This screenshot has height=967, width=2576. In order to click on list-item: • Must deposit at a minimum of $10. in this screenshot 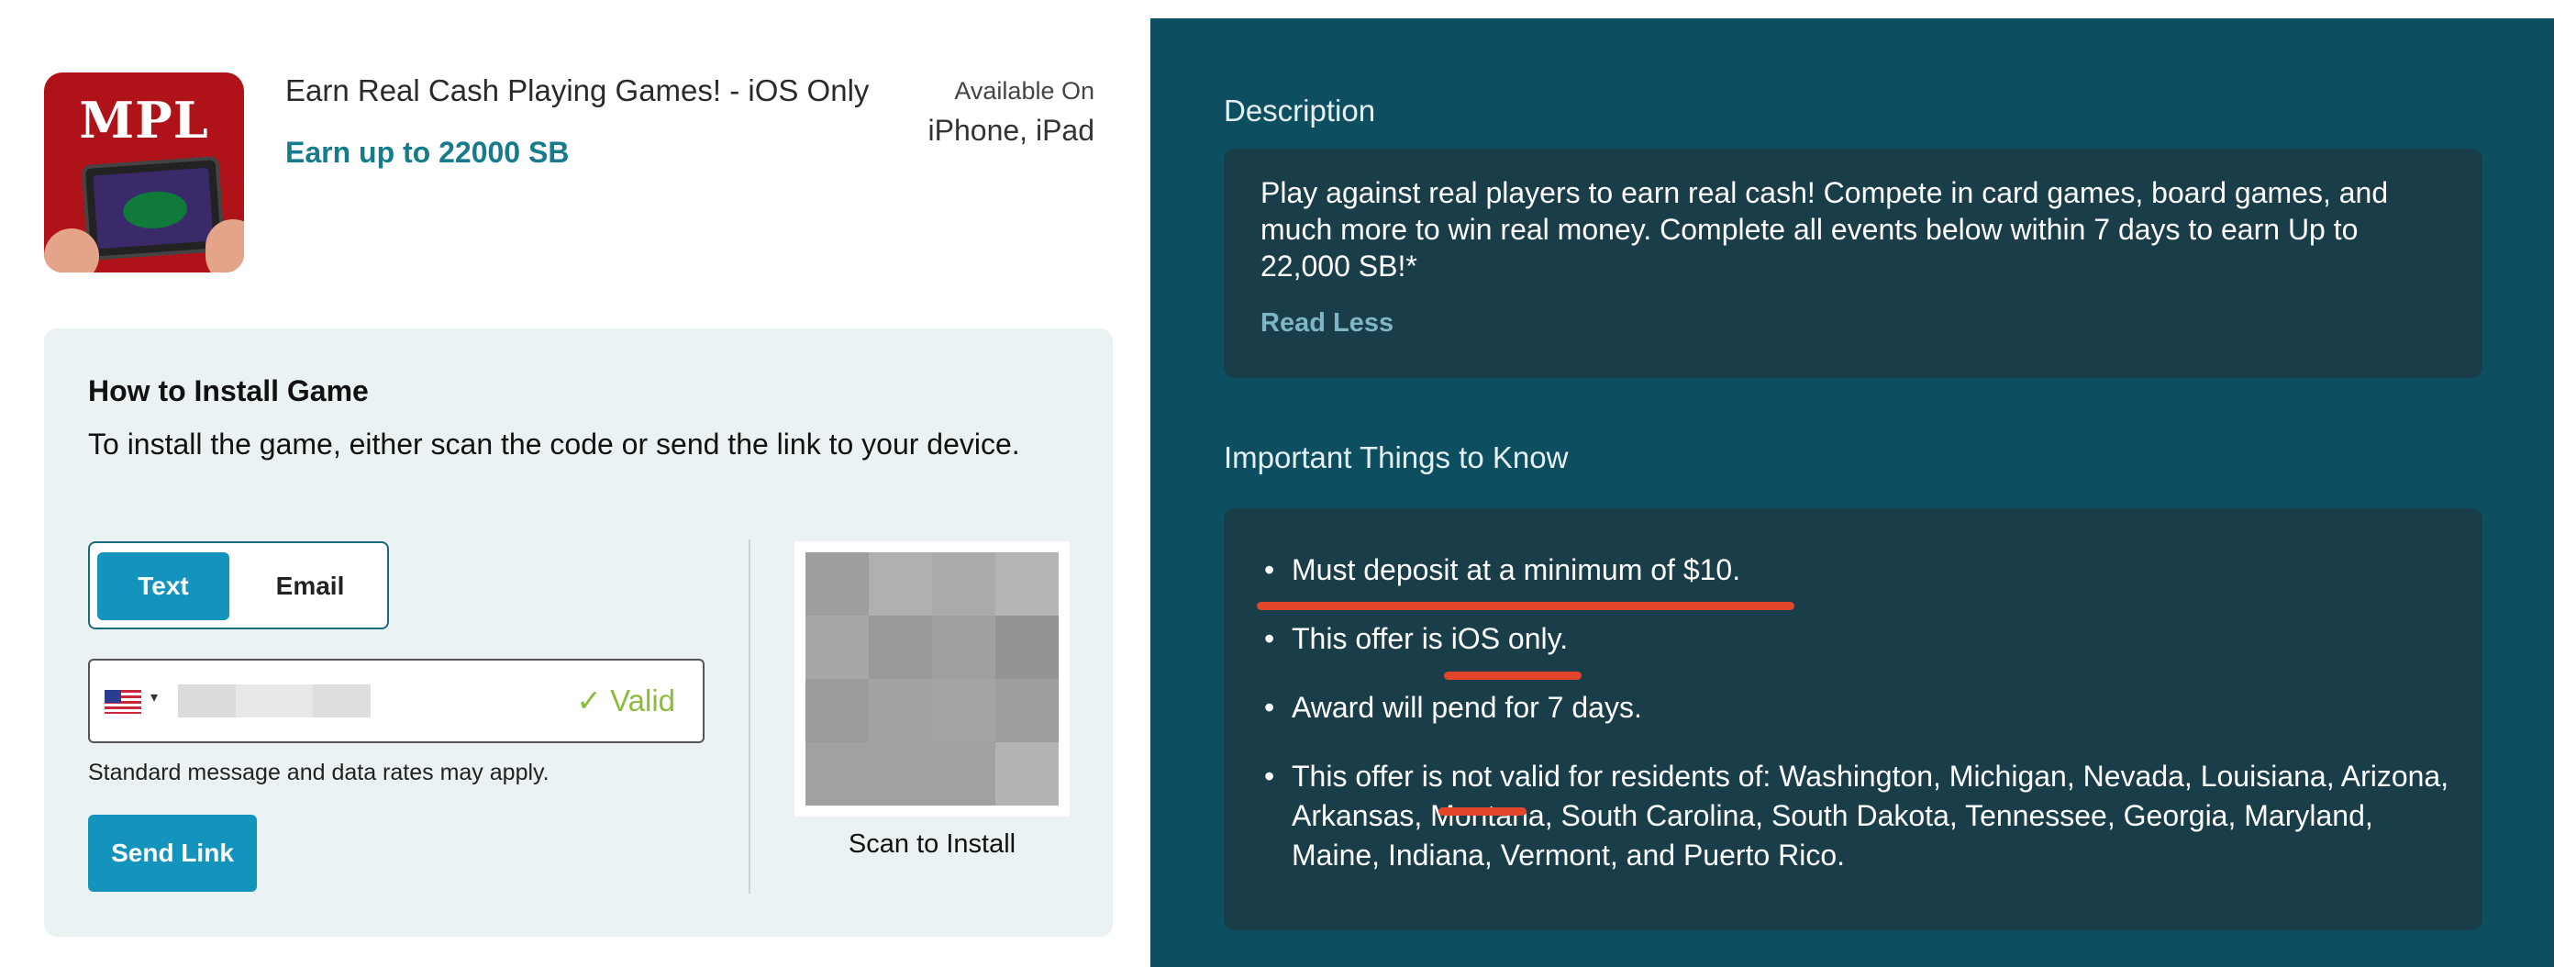, I will do `click(1502, 569)`.